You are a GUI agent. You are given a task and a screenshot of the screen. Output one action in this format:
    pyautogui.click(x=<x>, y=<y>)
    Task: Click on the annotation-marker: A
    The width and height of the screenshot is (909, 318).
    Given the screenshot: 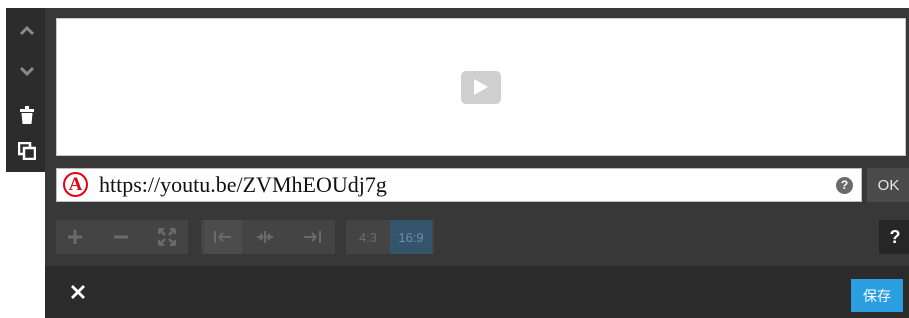 What is the action you would take?
    pyautogui.click(x=75, y=184)
    